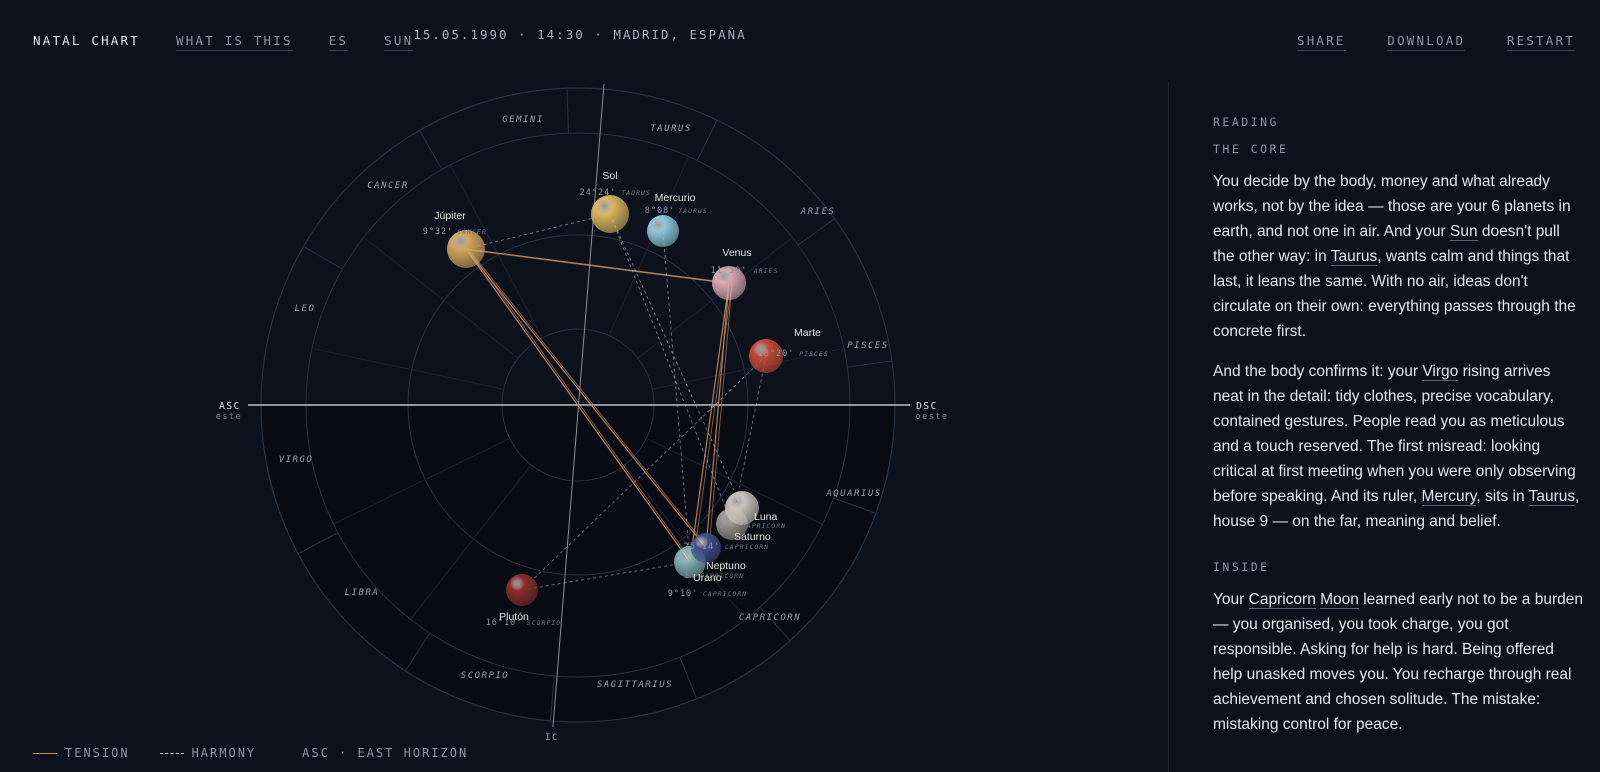  What do you see at coordinates (1540, 42) in the screenshot?
I see `restart-button: RESTART` at bounding box center [1540, 42].